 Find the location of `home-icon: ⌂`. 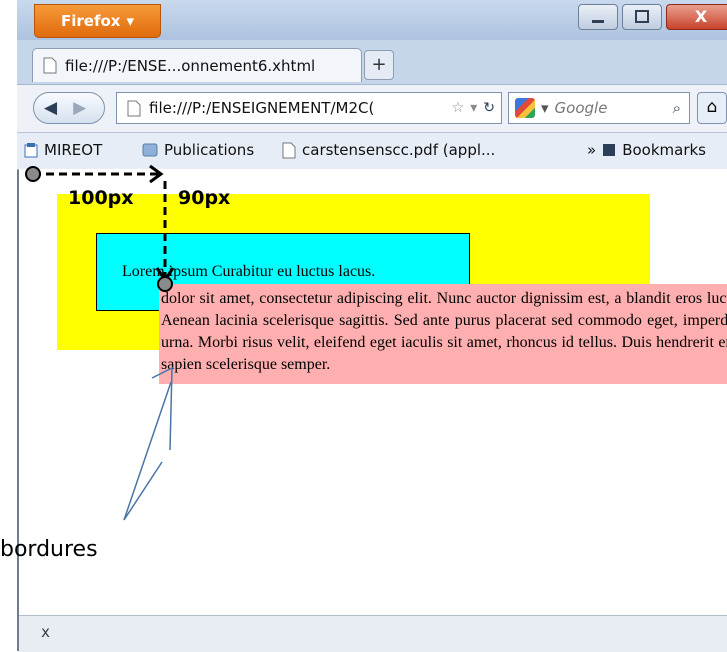

home-icon: ⌂ is located at coordinates (712, 107).